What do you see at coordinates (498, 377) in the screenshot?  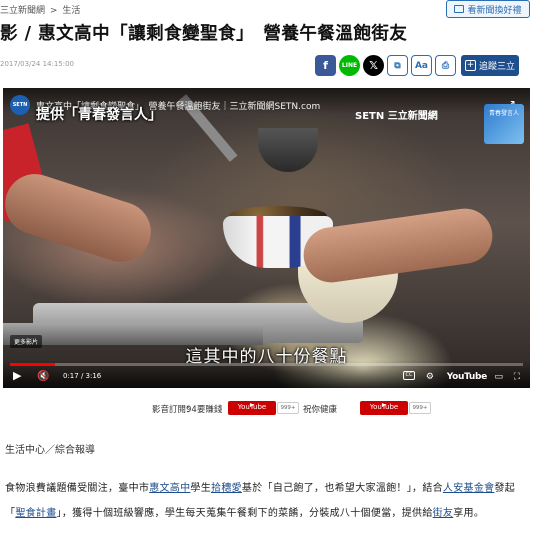 I see `cast-icon: ▭` at bounding box center [498, 377].